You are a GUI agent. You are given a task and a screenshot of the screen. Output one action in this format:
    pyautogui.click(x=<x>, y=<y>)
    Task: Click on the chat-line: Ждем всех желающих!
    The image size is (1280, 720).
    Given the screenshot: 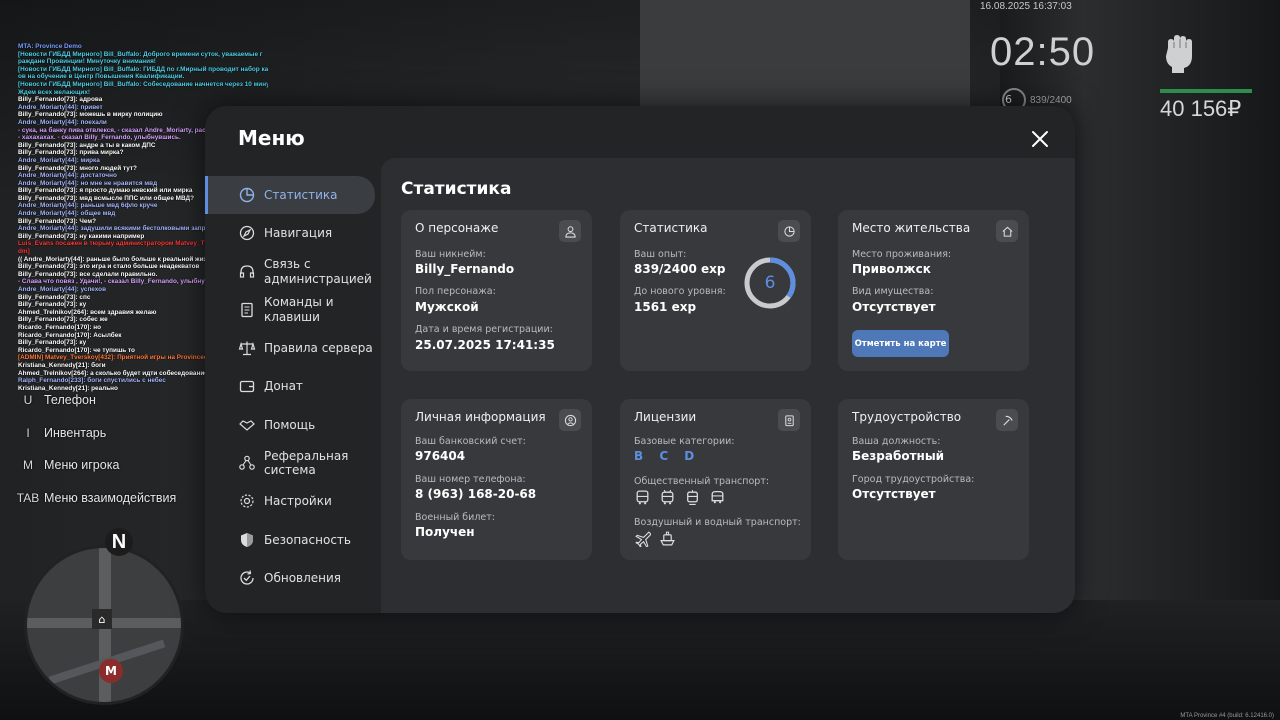 What is the action you would take?
    pyautogui.click(x=54, y=92)
    